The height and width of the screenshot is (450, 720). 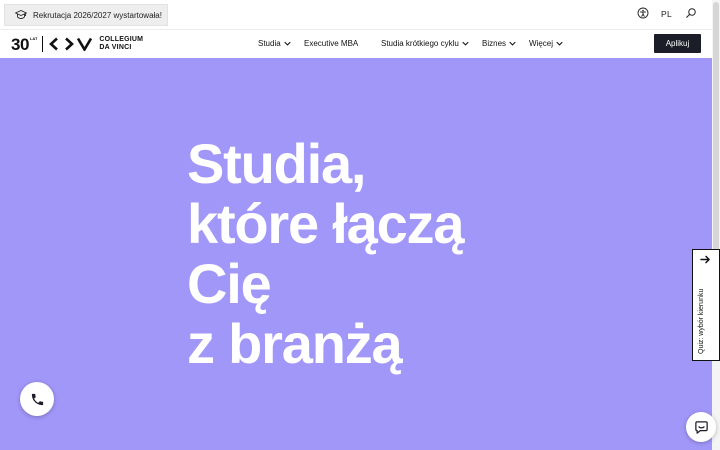 I want to click on nav-item-label: Studia, so click(x=269, y=43).